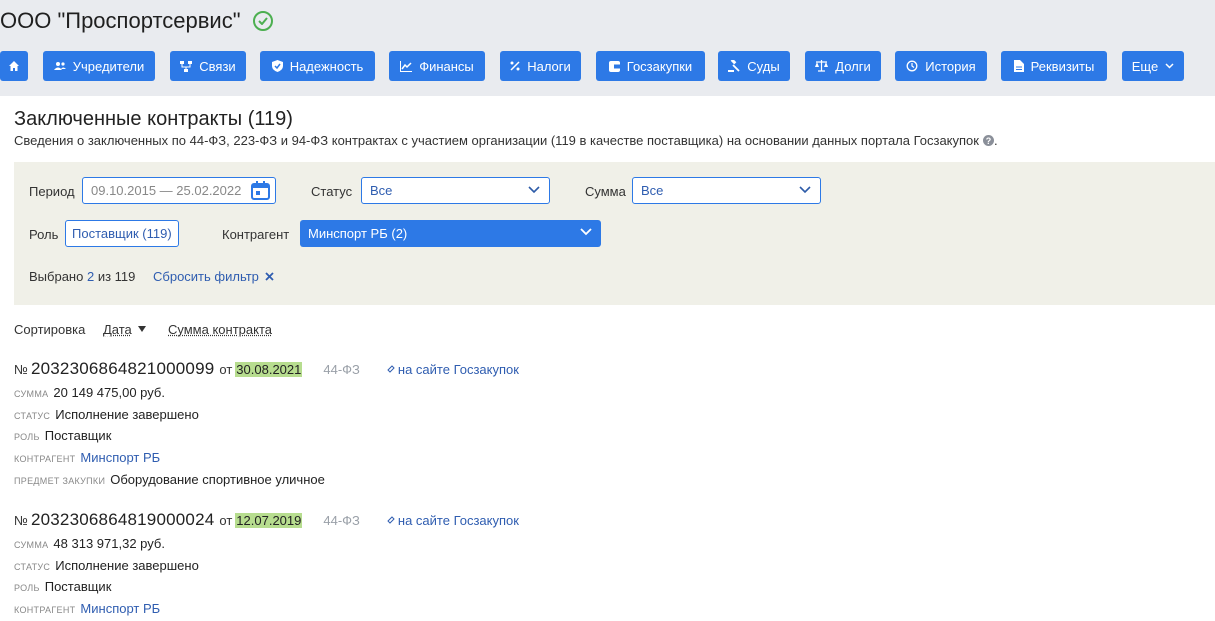 The width and height of the screenshot is (1215, 621). I want to click on sum-select: Все, so click(726, 190).